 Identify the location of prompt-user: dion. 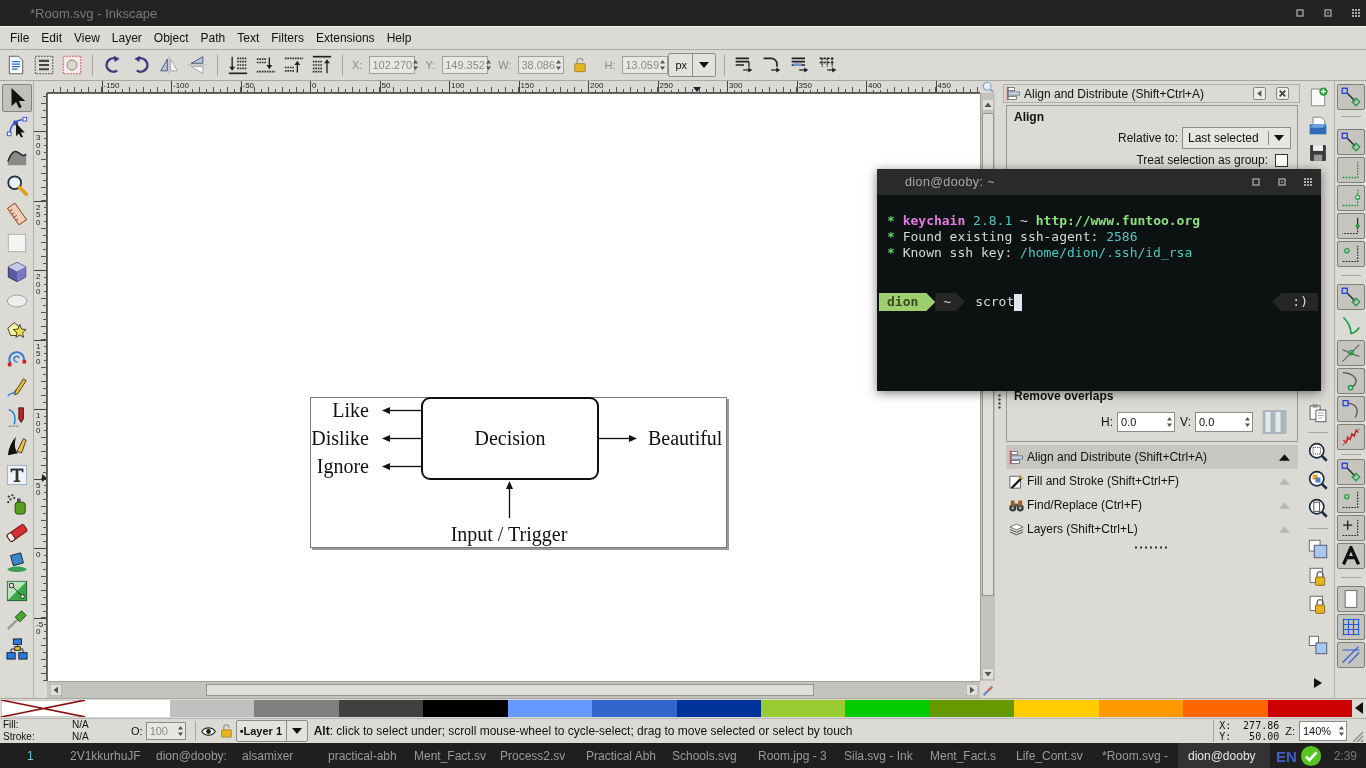
(907, 302).